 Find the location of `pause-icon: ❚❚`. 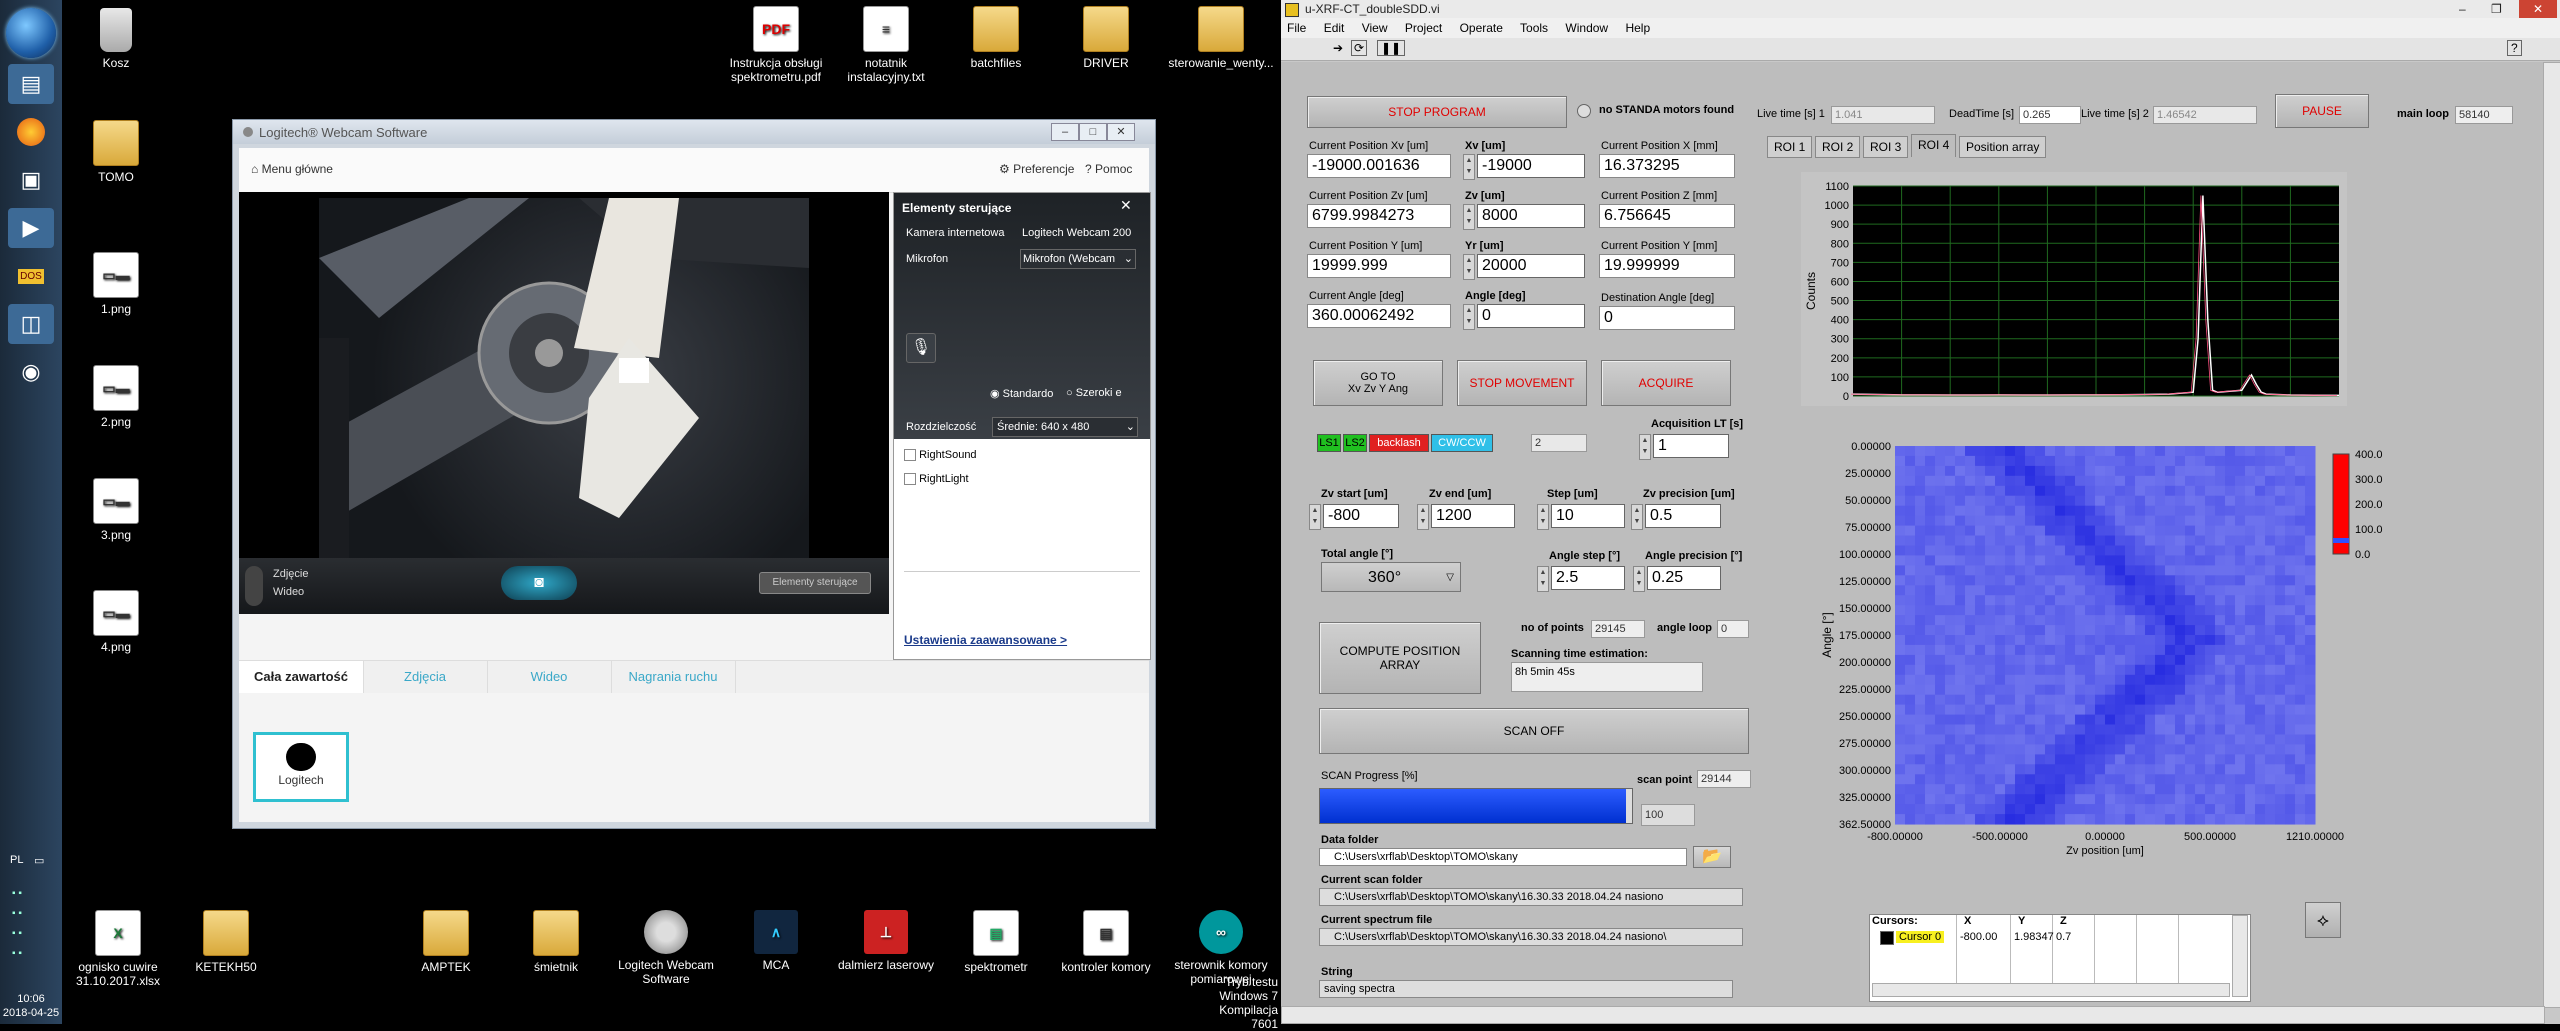

pause-icon: ❚❚ is located at coordinates (1391, 48).